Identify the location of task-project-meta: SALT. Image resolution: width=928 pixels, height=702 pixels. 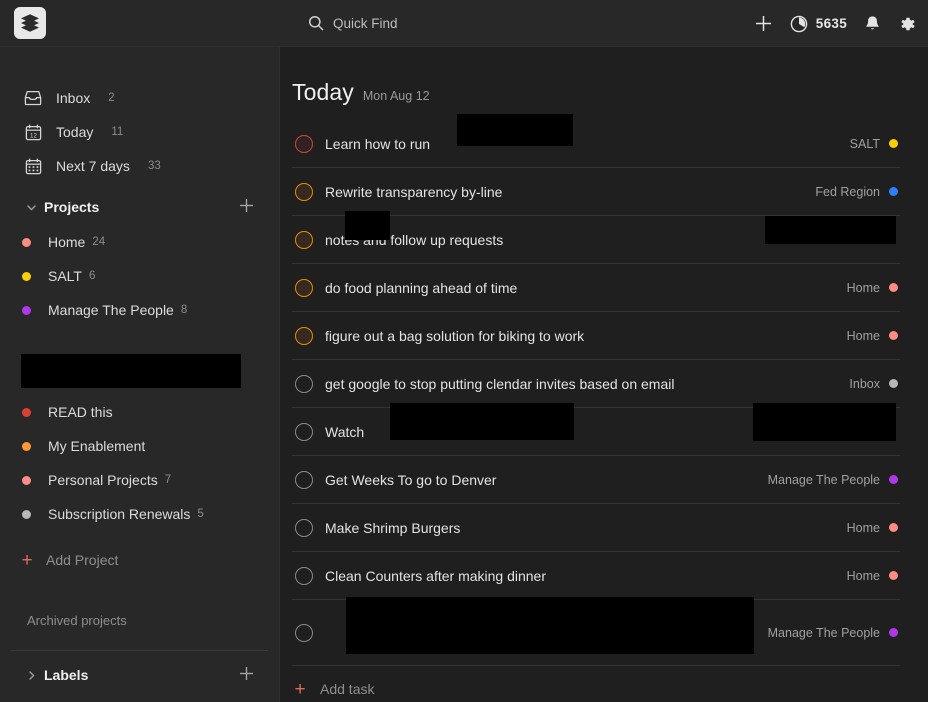
(875, 144).